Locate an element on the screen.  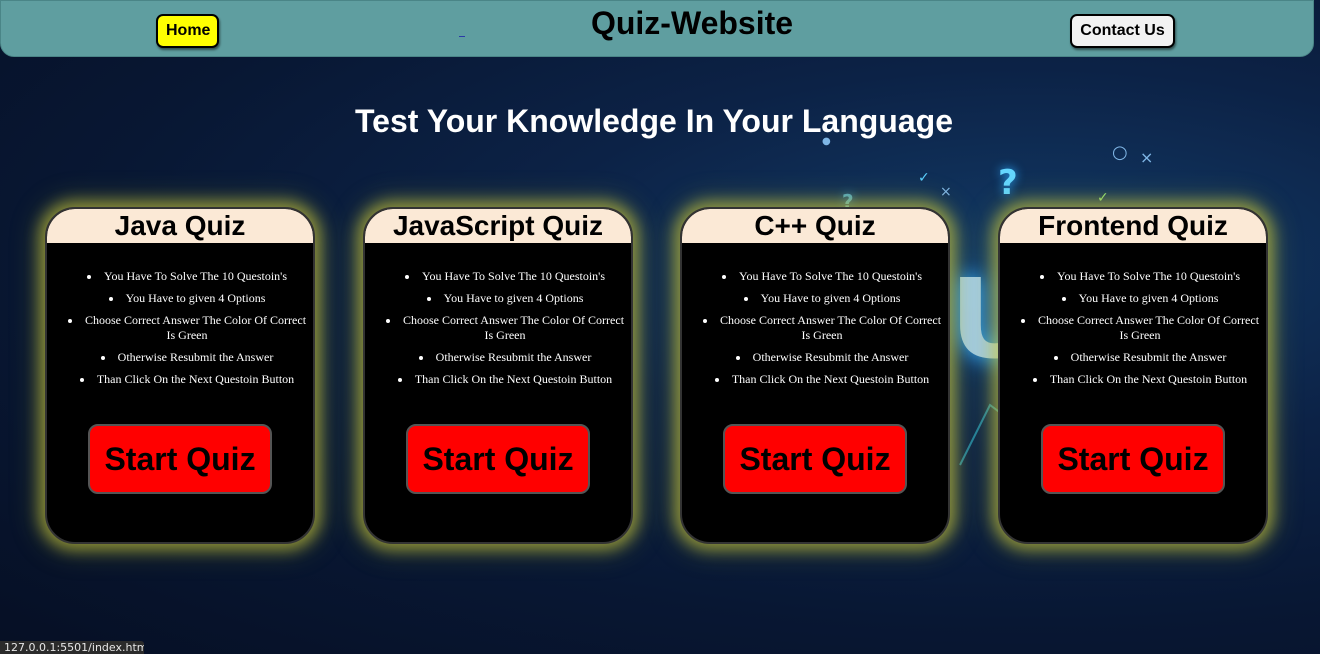
page-heading: Test Your Knowledge In Your Language is located at coordinates (660, 121).